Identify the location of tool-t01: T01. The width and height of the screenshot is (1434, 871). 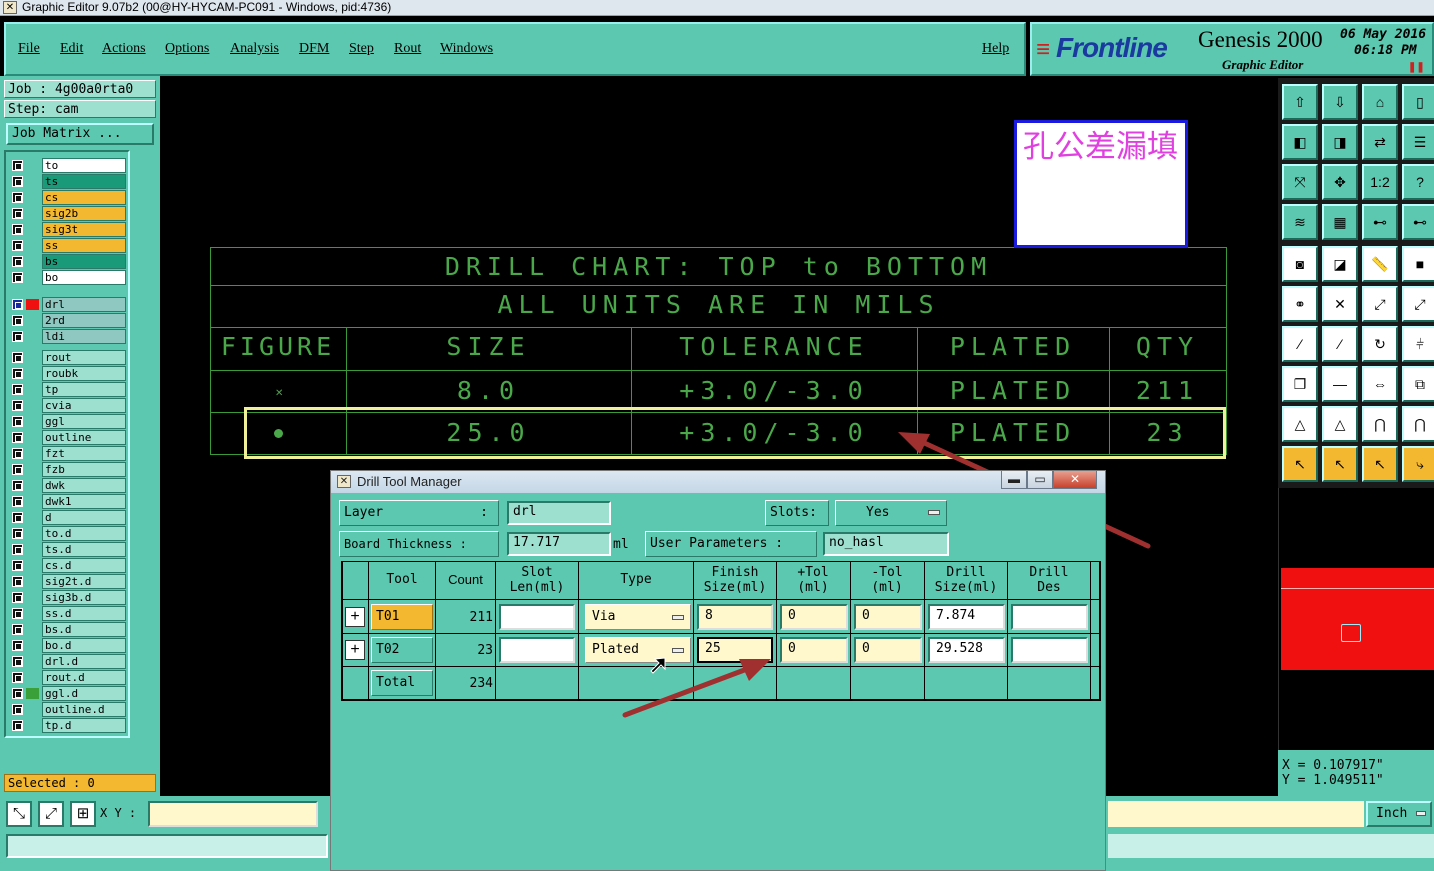
(402, 617).